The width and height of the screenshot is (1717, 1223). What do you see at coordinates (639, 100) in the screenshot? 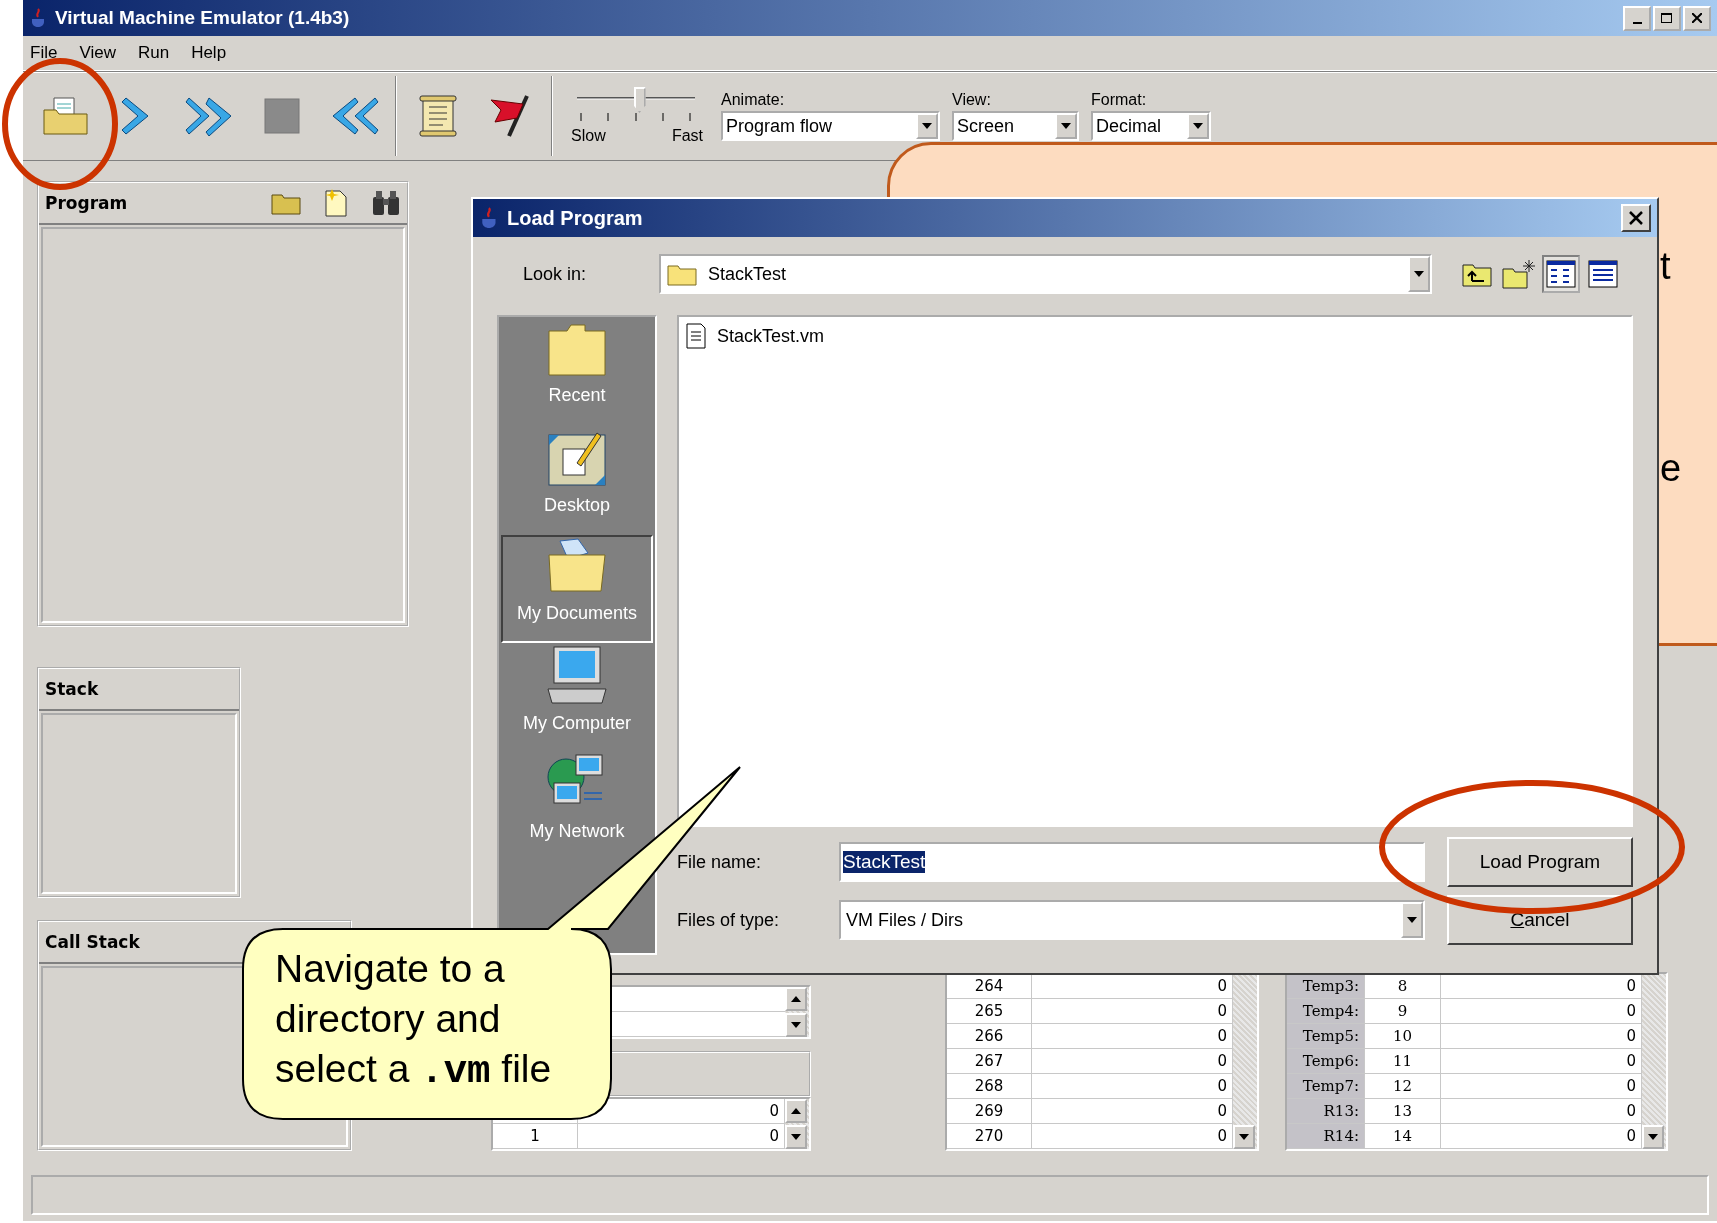
I see `slider-thumb` at bounding box center [639, 100].